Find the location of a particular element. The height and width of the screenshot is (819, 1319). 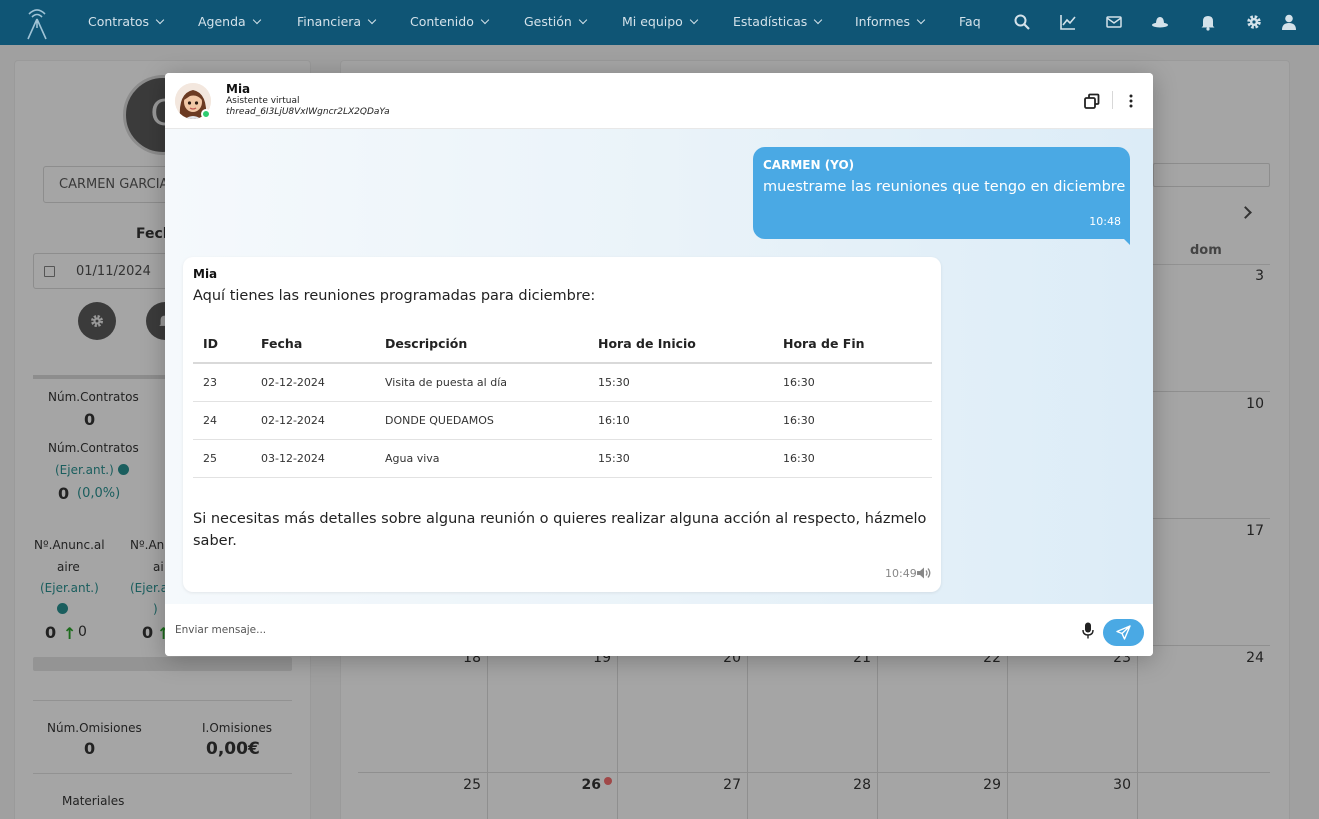

user-icon is located at coordinates (1289, 22).